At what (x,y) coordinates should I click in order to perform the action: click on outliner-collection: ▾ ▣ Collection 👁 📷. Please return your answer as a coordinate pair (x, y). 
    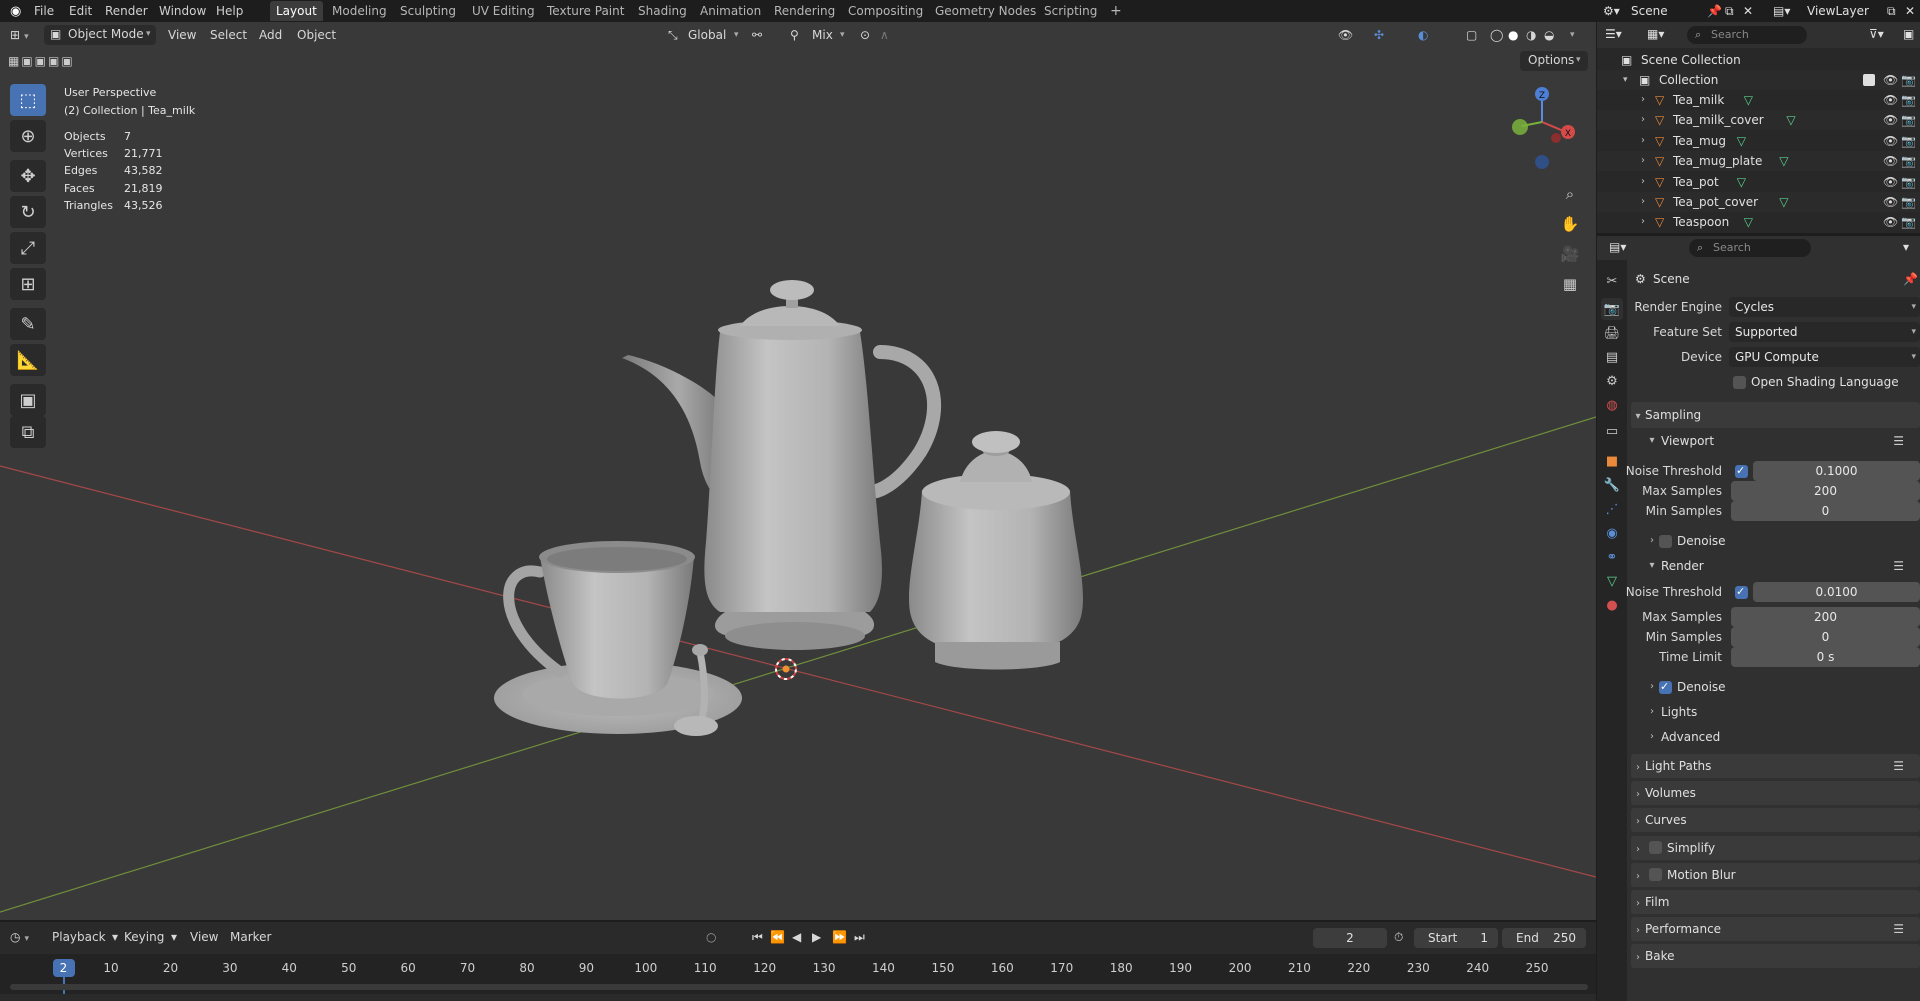
    Looking at the image, I should click on (1758, 80).